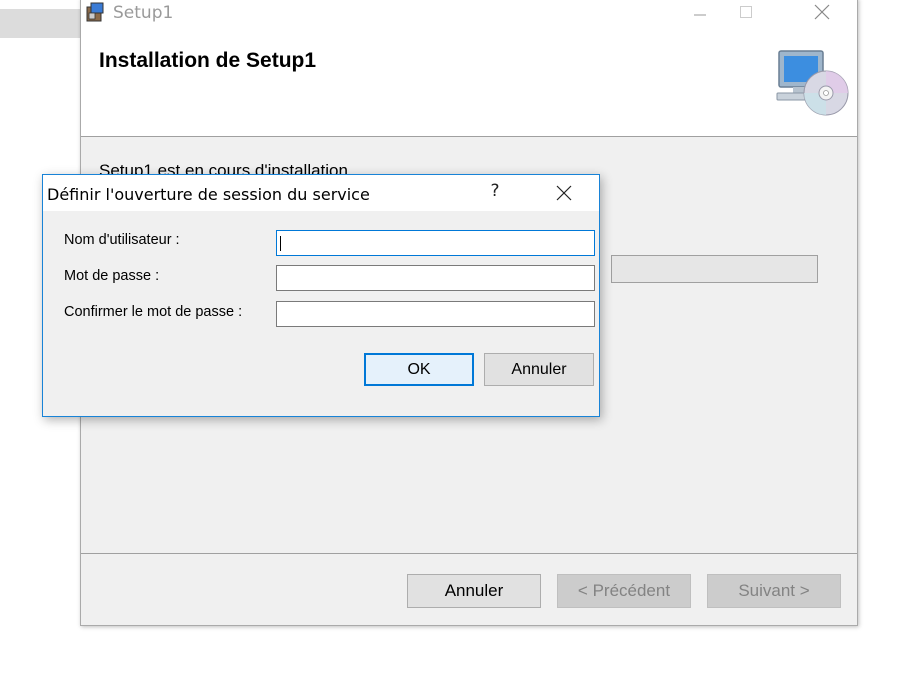 This screenshot has height=680, width=921. Describe the element at coordinates (153, 312) in the screenshot. I see `confirm-password-label: Confirmer le mot de passe :` at that location.